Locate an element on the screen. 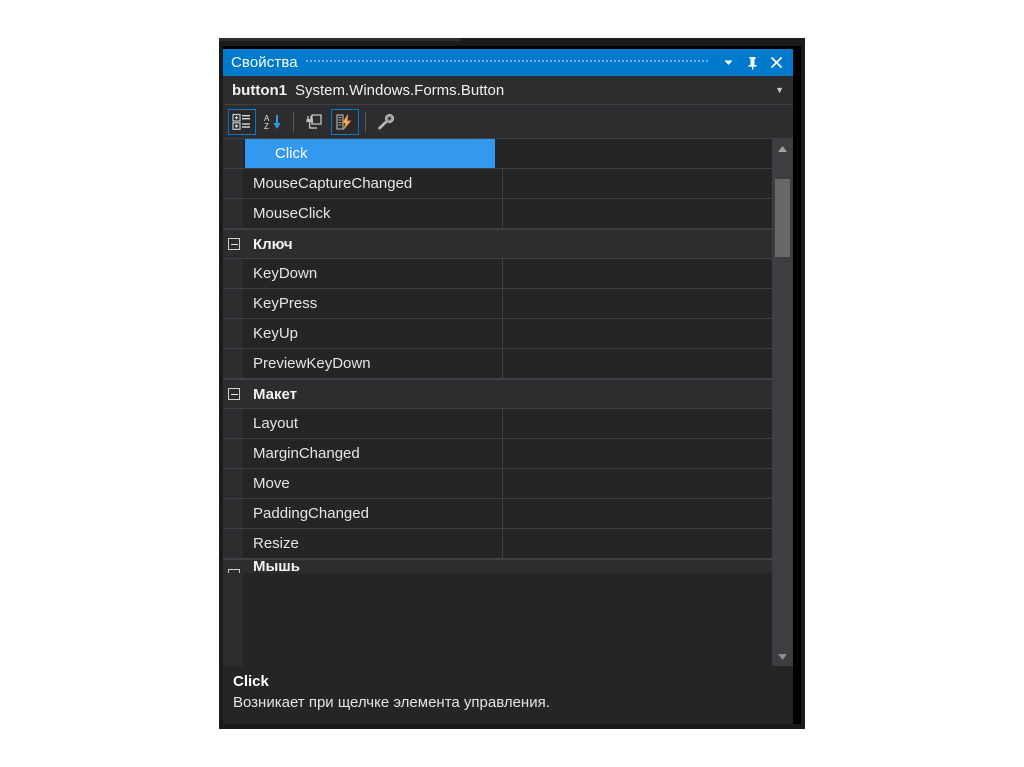 The width and height of the screenshot is (1024, 767). alphabetical-view-button: A Z is located at coordinates (273, 122).